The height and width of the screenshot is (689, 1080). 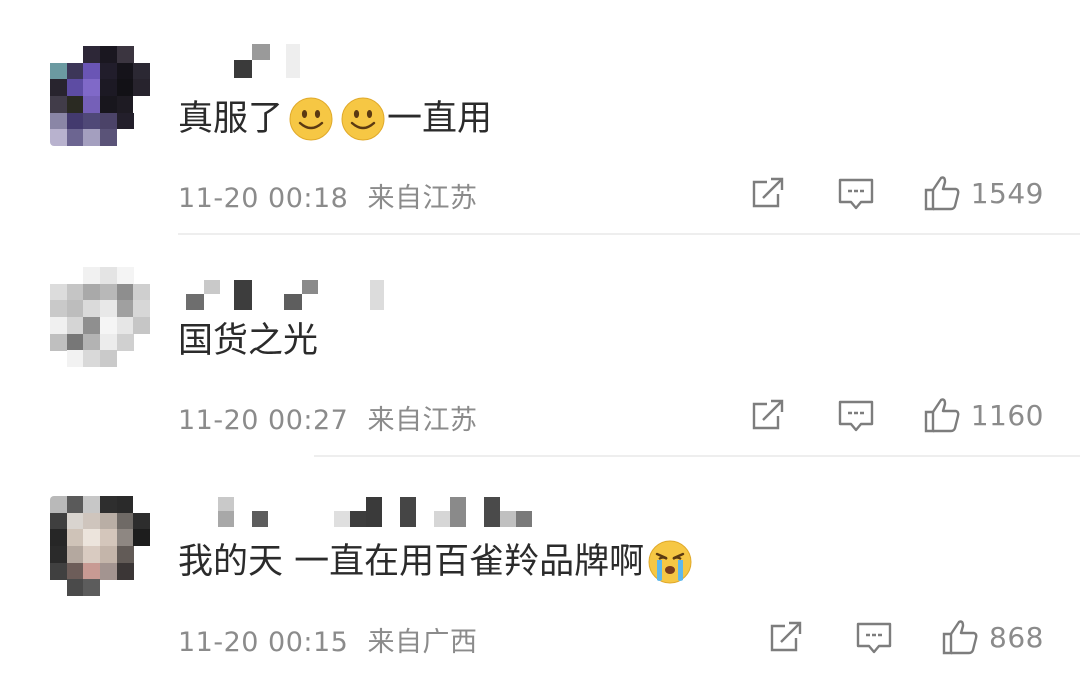 What do you see at coordinates (1007, 193) in the screenshot?
I see `like-count: 1549` at bounding box center [1007, 193].